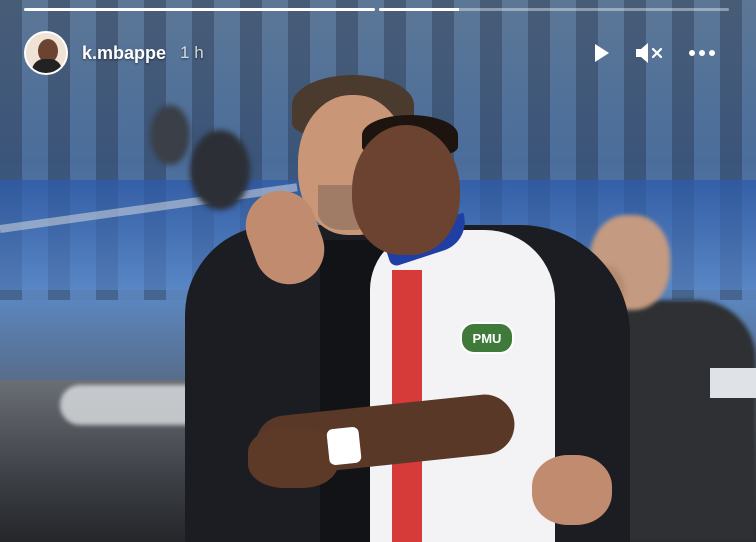  I want to click on timestamp: 1 h, so click(192, 52).